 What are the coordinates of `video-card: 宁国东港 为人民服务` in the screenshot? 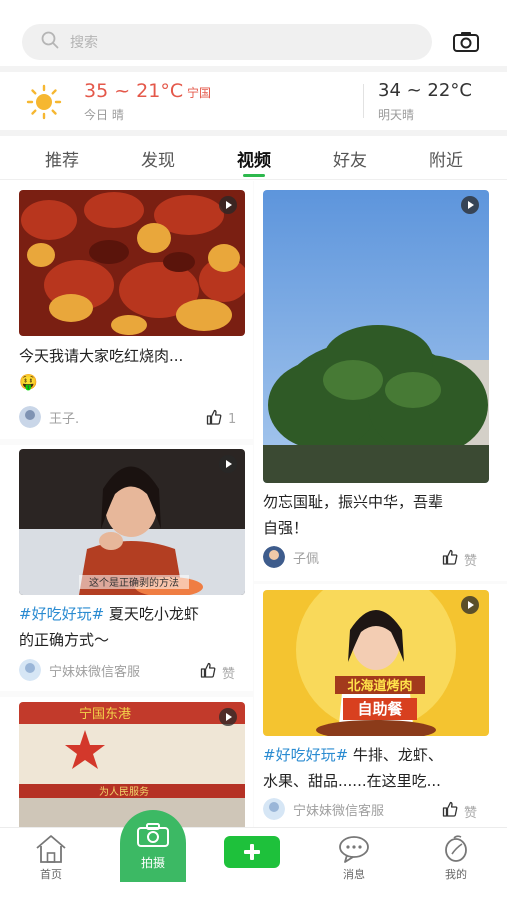 It's located at (126, 762).